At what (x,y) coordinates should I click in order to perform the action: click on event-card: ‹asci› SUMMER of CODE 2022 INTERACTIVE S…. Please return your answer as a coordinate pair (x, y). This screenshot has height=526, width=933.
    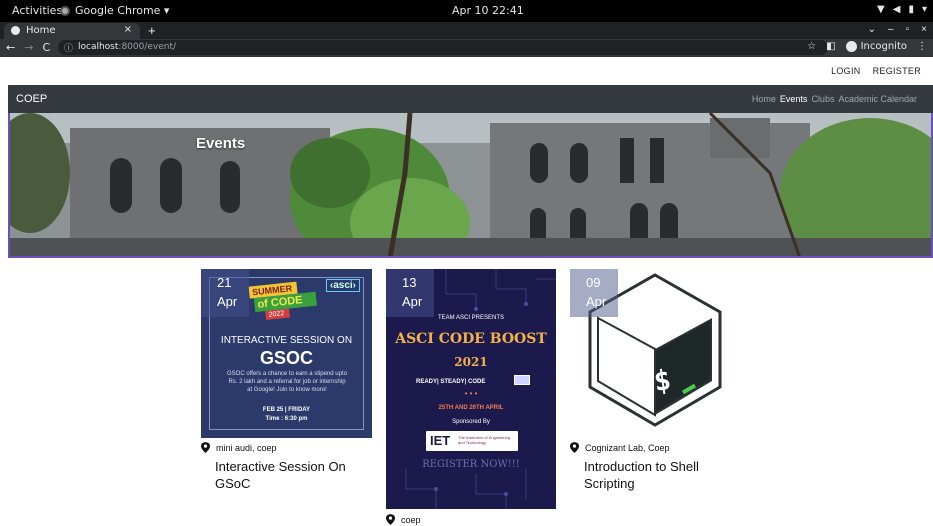
    Looking at the image, I should click on (286, 384).